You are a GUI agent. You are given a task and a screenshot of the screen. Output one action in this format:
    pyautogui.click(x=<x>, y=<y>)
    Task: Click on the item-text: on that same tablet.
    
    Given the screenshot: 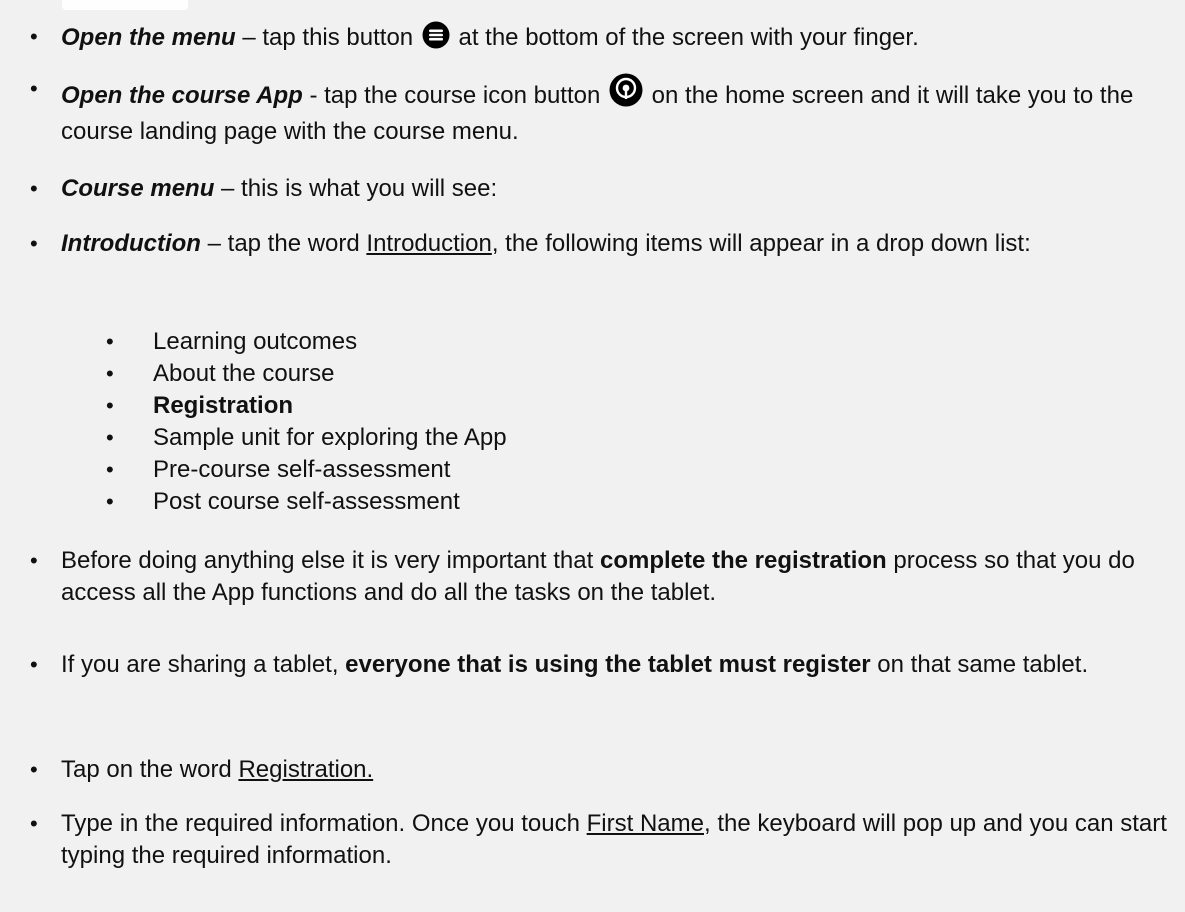 What is the action you would take?
    pyautogui.click(x=979, y=664)
    